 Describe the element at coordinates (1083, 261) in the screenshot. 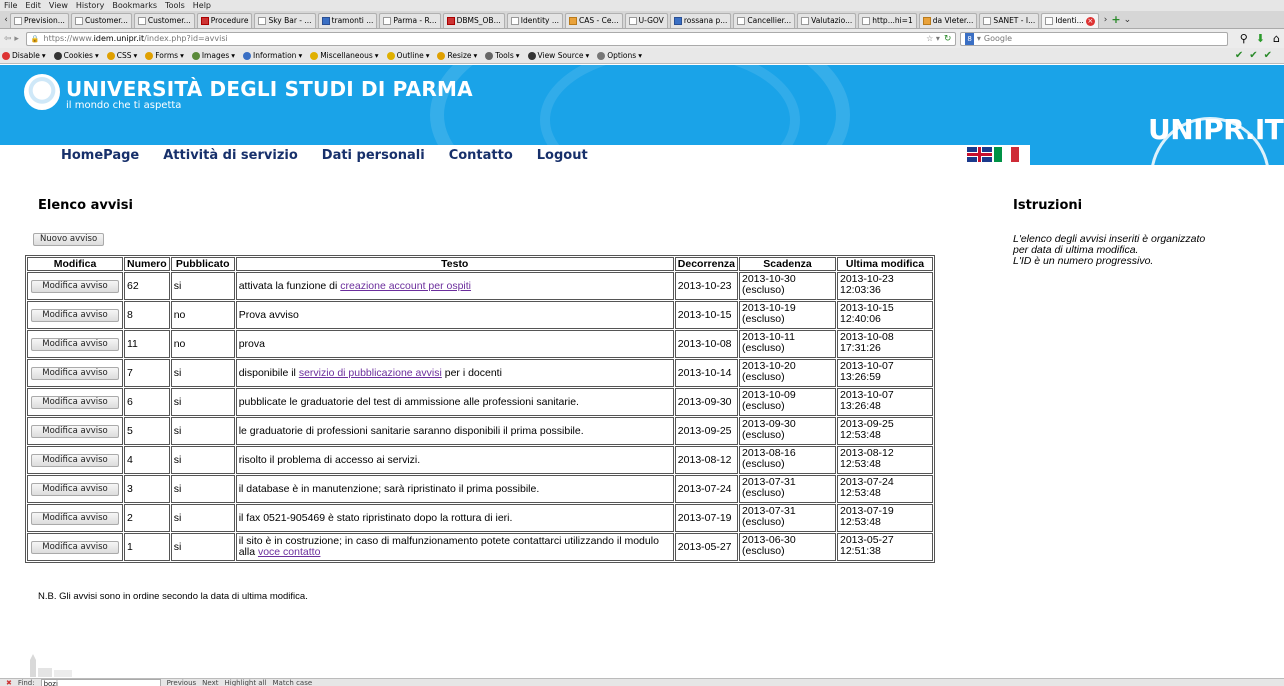

I see `instruction-line: L'ID è un numero progressivo.` at that location.